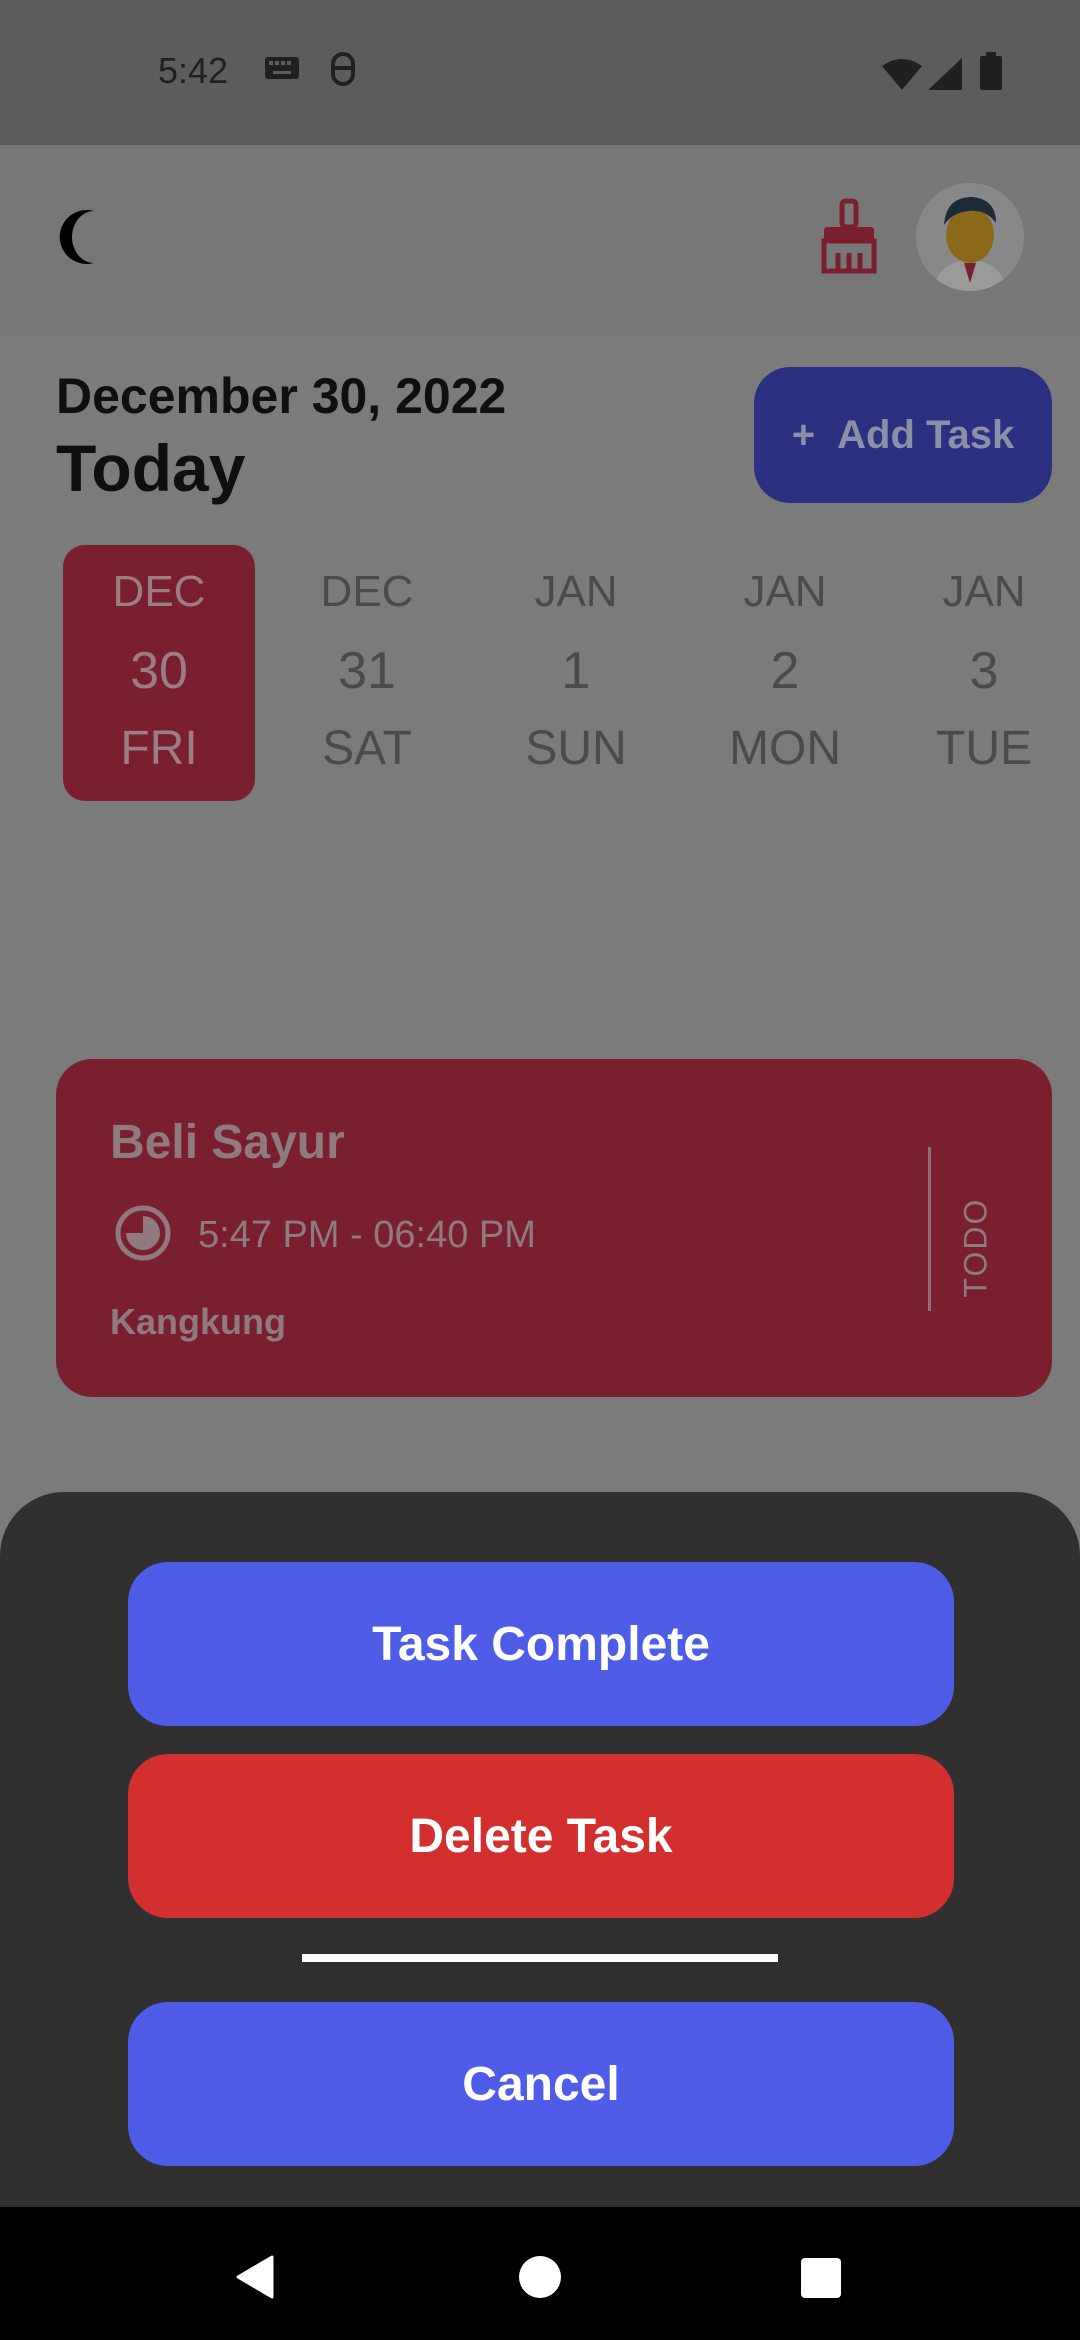 This screenshot has height=2340, width=1080. What do you see at coordinates (198, 1321) in the screenshot?
I see `task-note: Kangkung` at bounding box center [198, 1321].